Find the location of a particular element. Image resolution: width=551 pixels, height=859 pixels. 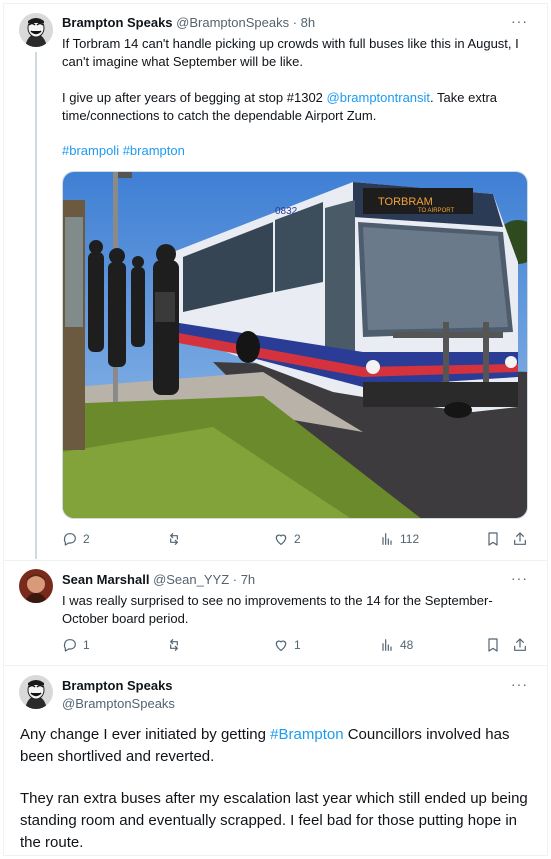

views-count: 48 is located at coordinates (407, 645).